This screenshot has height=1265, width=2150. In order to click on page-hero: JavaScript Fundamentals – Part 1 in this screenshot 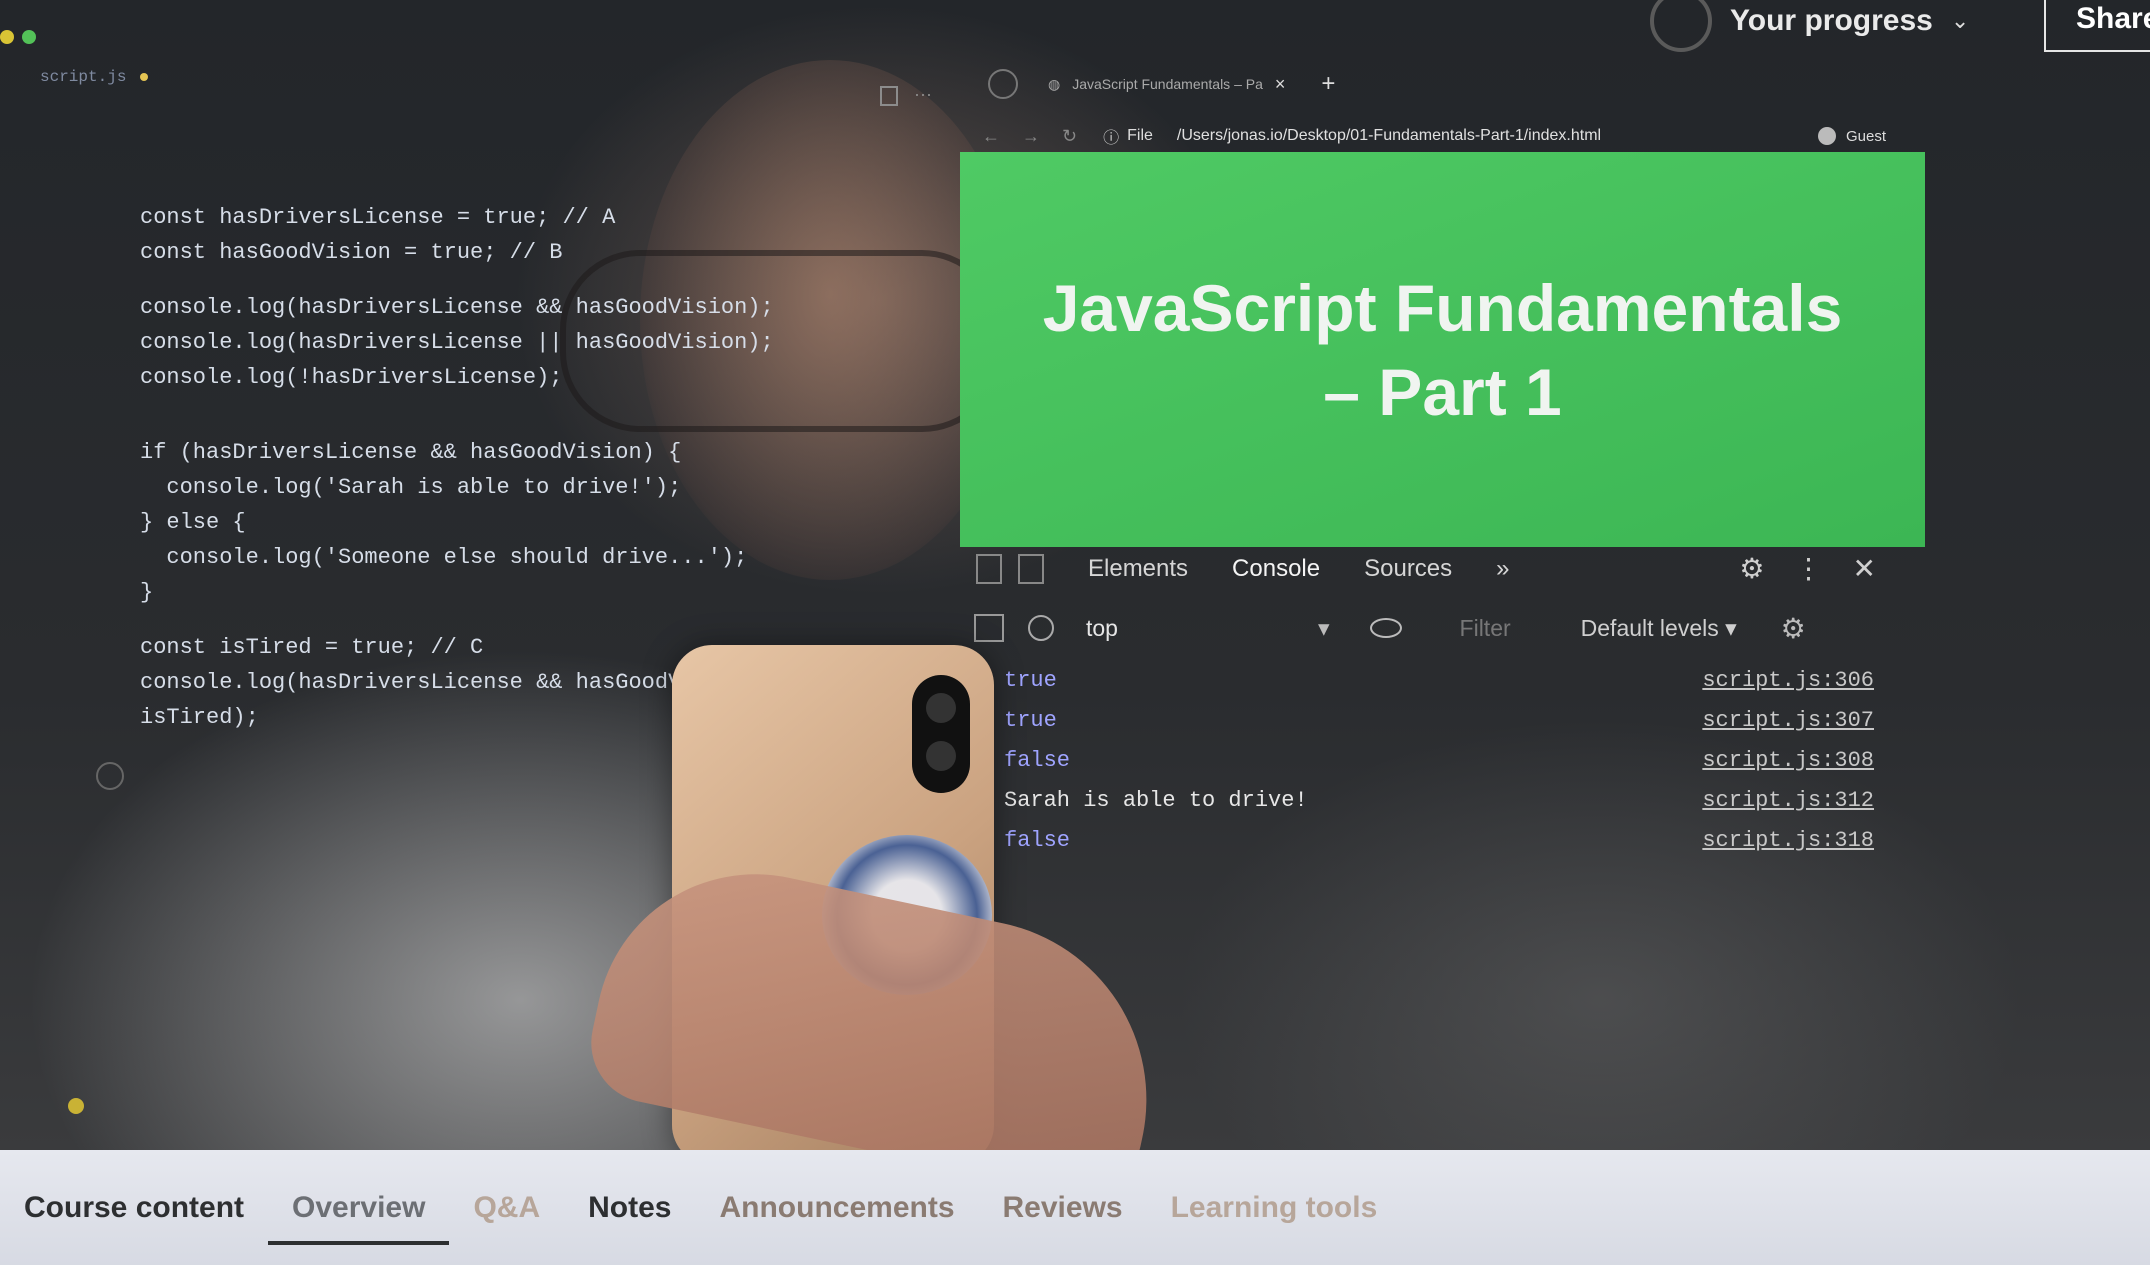, I will do `click(1442, 349)`.